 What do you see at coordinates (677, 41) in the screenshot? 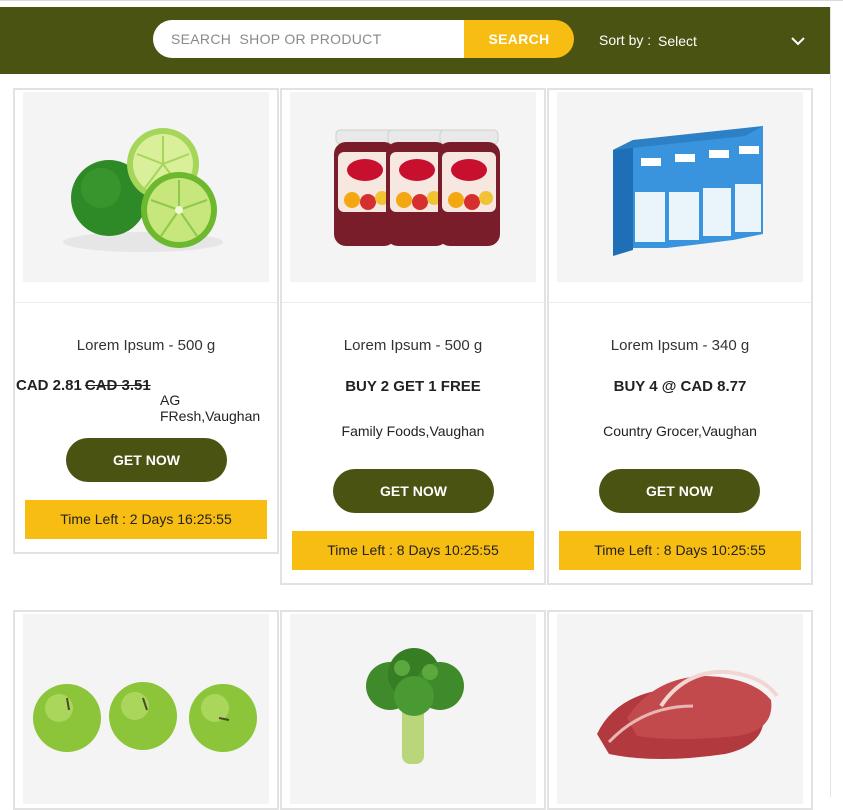
I see `sort-select: Select` at bounding box center [677, 41].